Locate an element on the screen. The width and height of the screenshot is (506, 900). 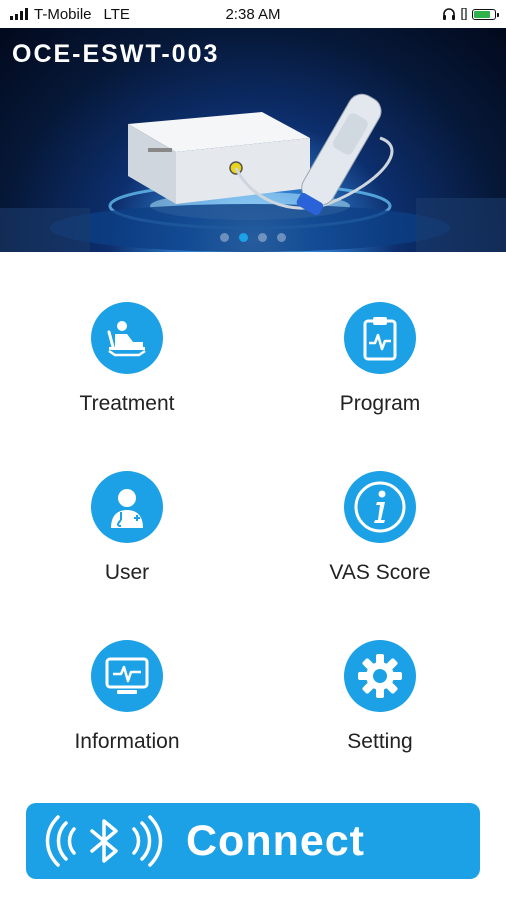
status-right is located at coordinates (470, 14).